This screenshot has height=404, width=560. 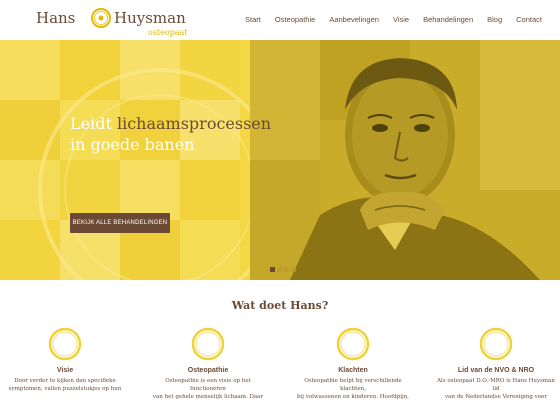 What do you see at coordinates (65, 370) in the screenshot?
I see `service-title: Visie` at bounding box center [65, 370].